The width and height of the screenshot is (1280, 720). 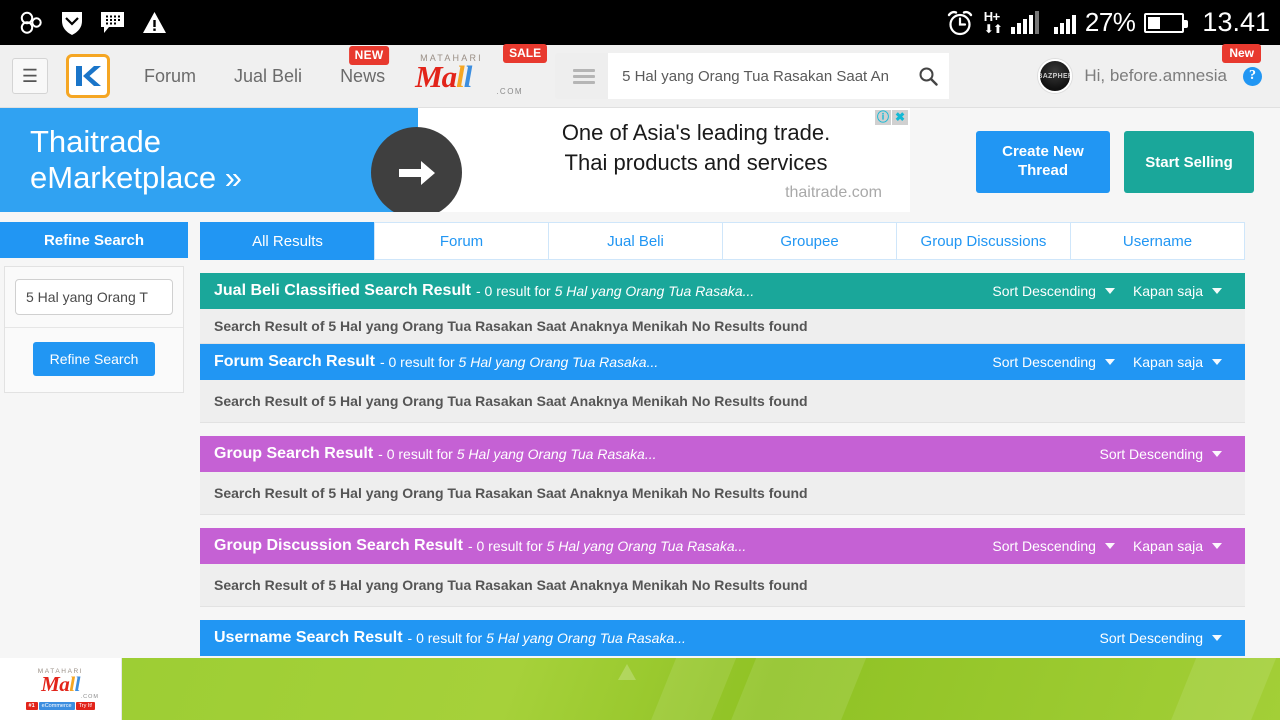 What do you see at coordinates (365, 66) in the screenshot?
I see `nav-link-news: NEW News` at bounding box center [365, 66].